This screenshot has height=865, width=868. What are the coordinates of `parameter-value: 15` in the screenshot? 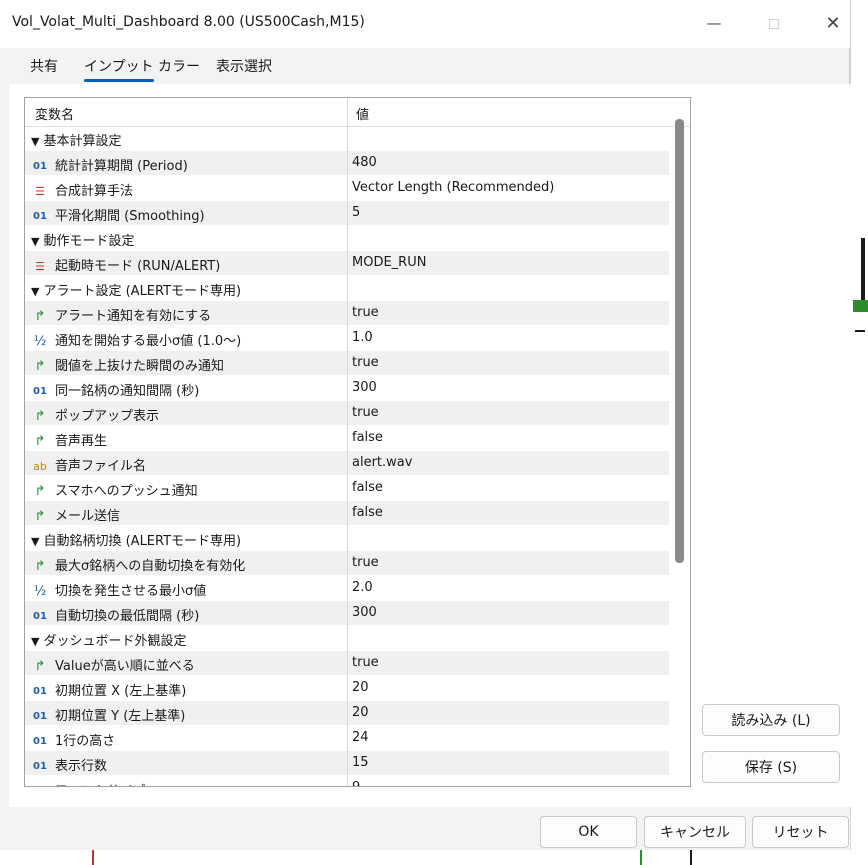 It's located at (507, 762).